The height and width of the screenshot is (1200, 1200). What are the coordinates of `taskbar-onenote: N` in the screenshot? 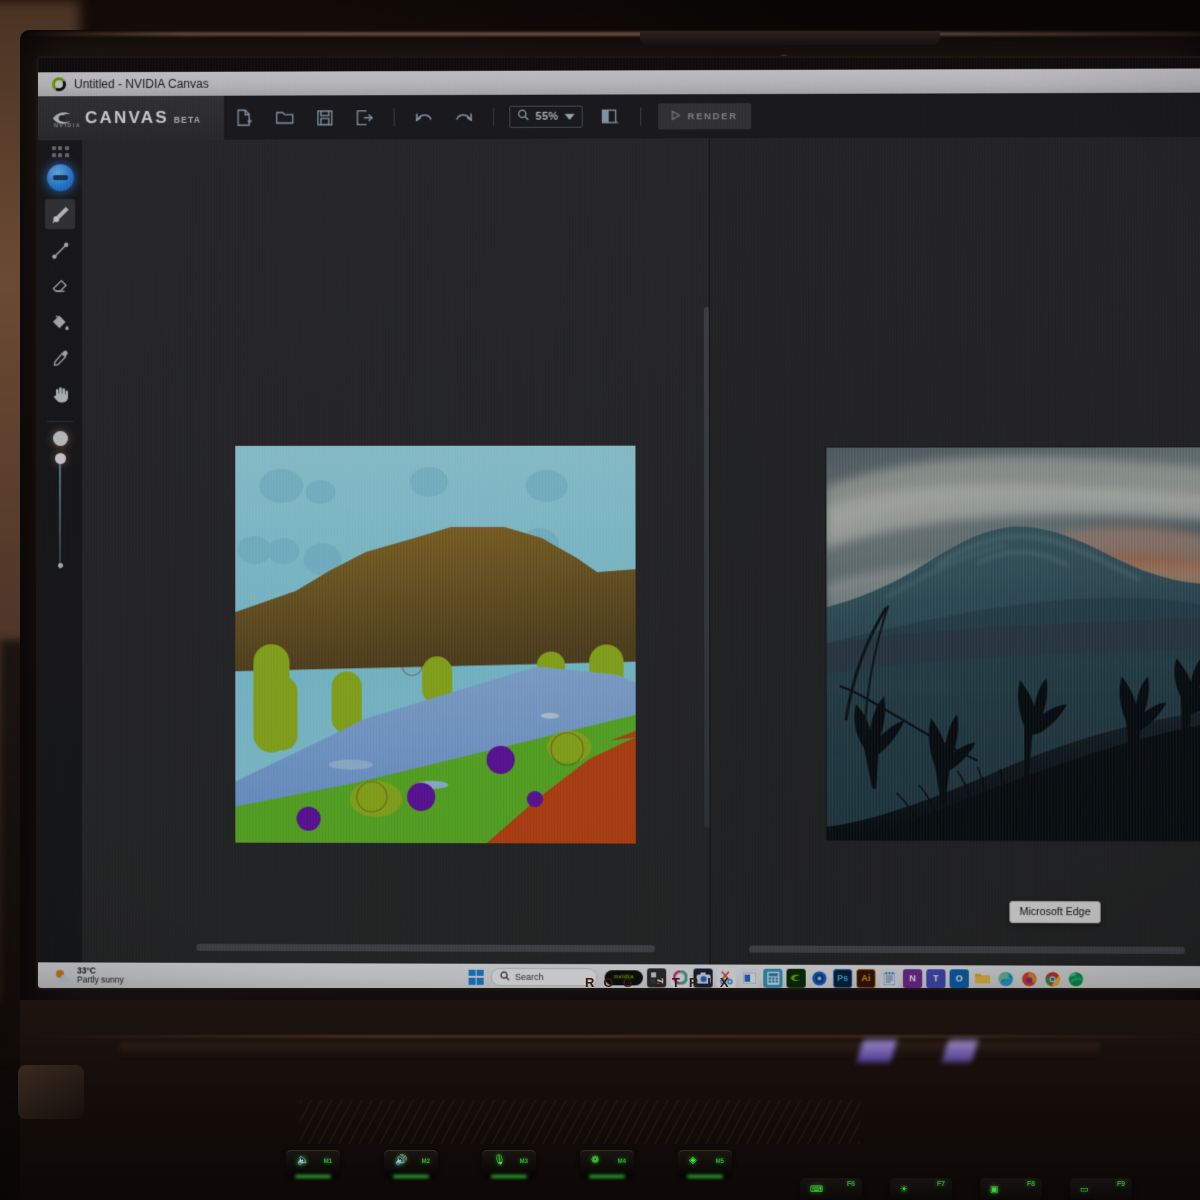 It's located at (912, 978).